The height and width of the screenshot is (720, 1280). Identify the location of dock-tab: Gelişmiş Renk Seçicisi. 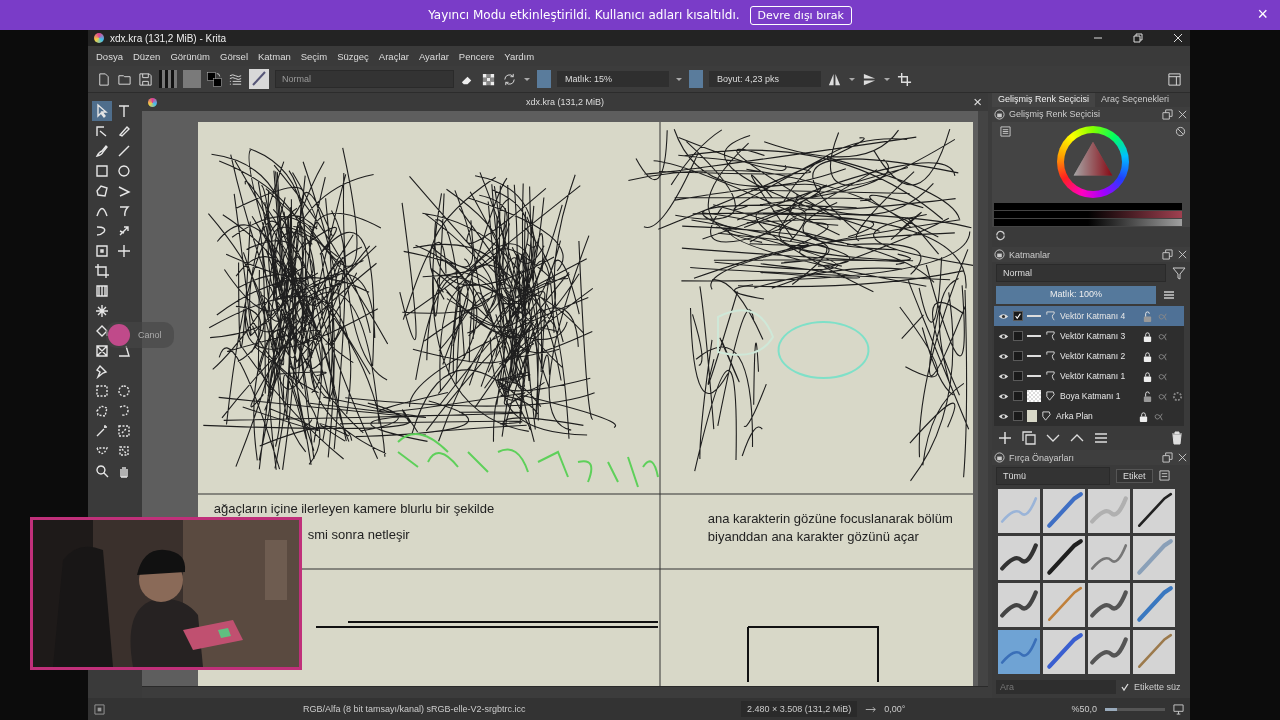
(1044, 100).